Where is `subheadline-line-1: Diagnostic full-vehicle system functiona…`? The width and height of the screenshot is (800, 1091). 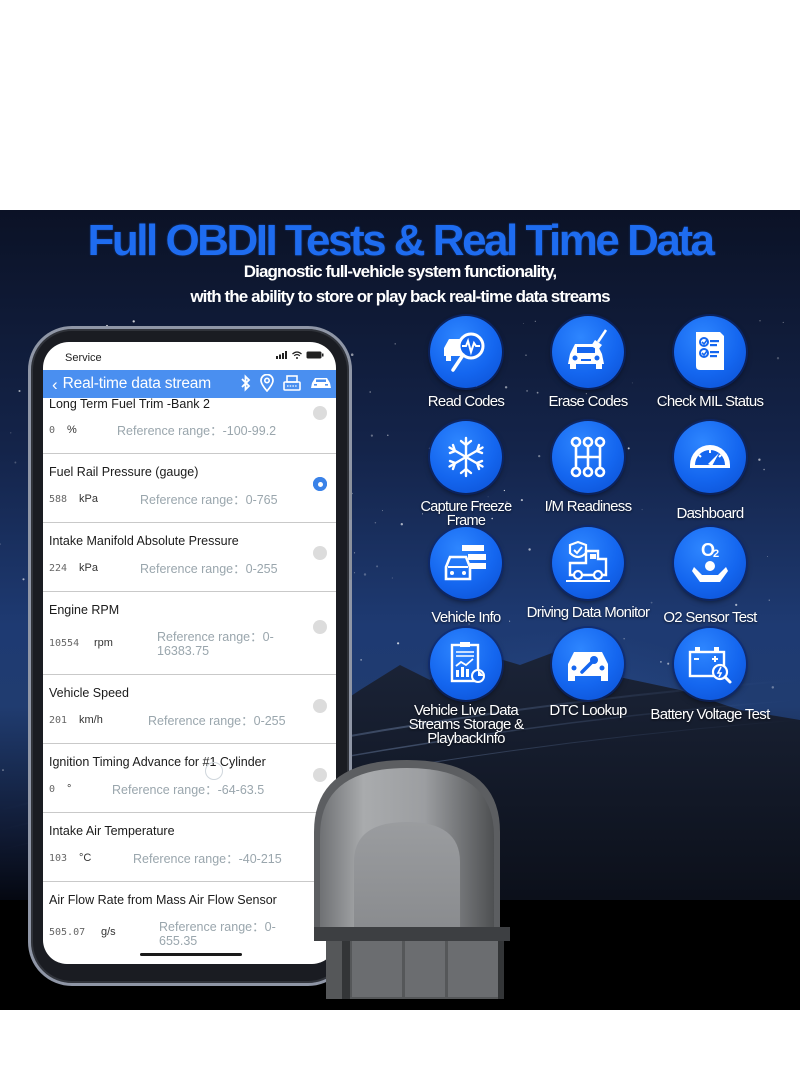
subheadline-line-1: Diagnostic full-vehicle system functiona… is located at coordinates (400, 271).